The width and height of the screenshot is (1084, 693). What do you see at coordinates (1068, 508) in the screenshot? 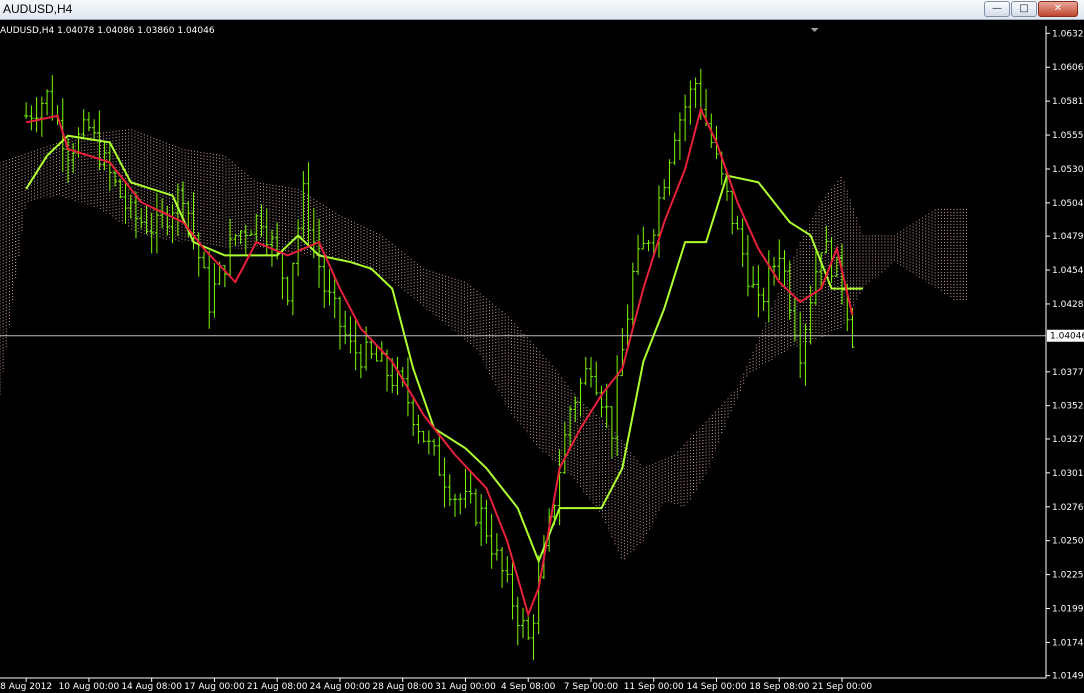
I see `y-tick-label: 1.02760` at bounding box center [1068, 508].